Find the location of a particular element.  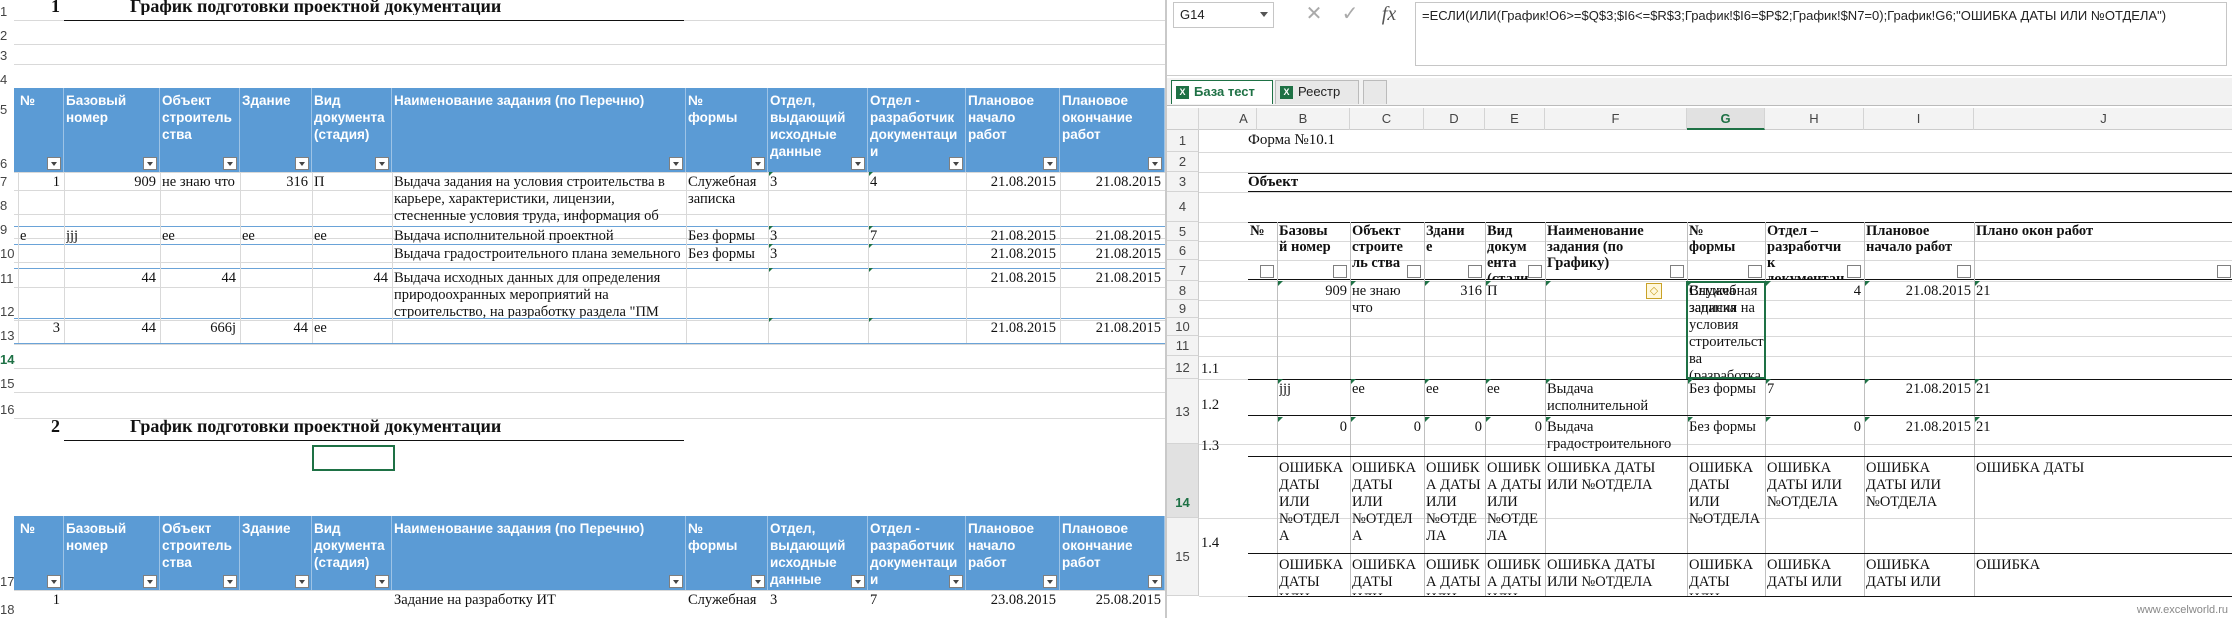

table-cell: 3 is located at coordinates (817, 257).